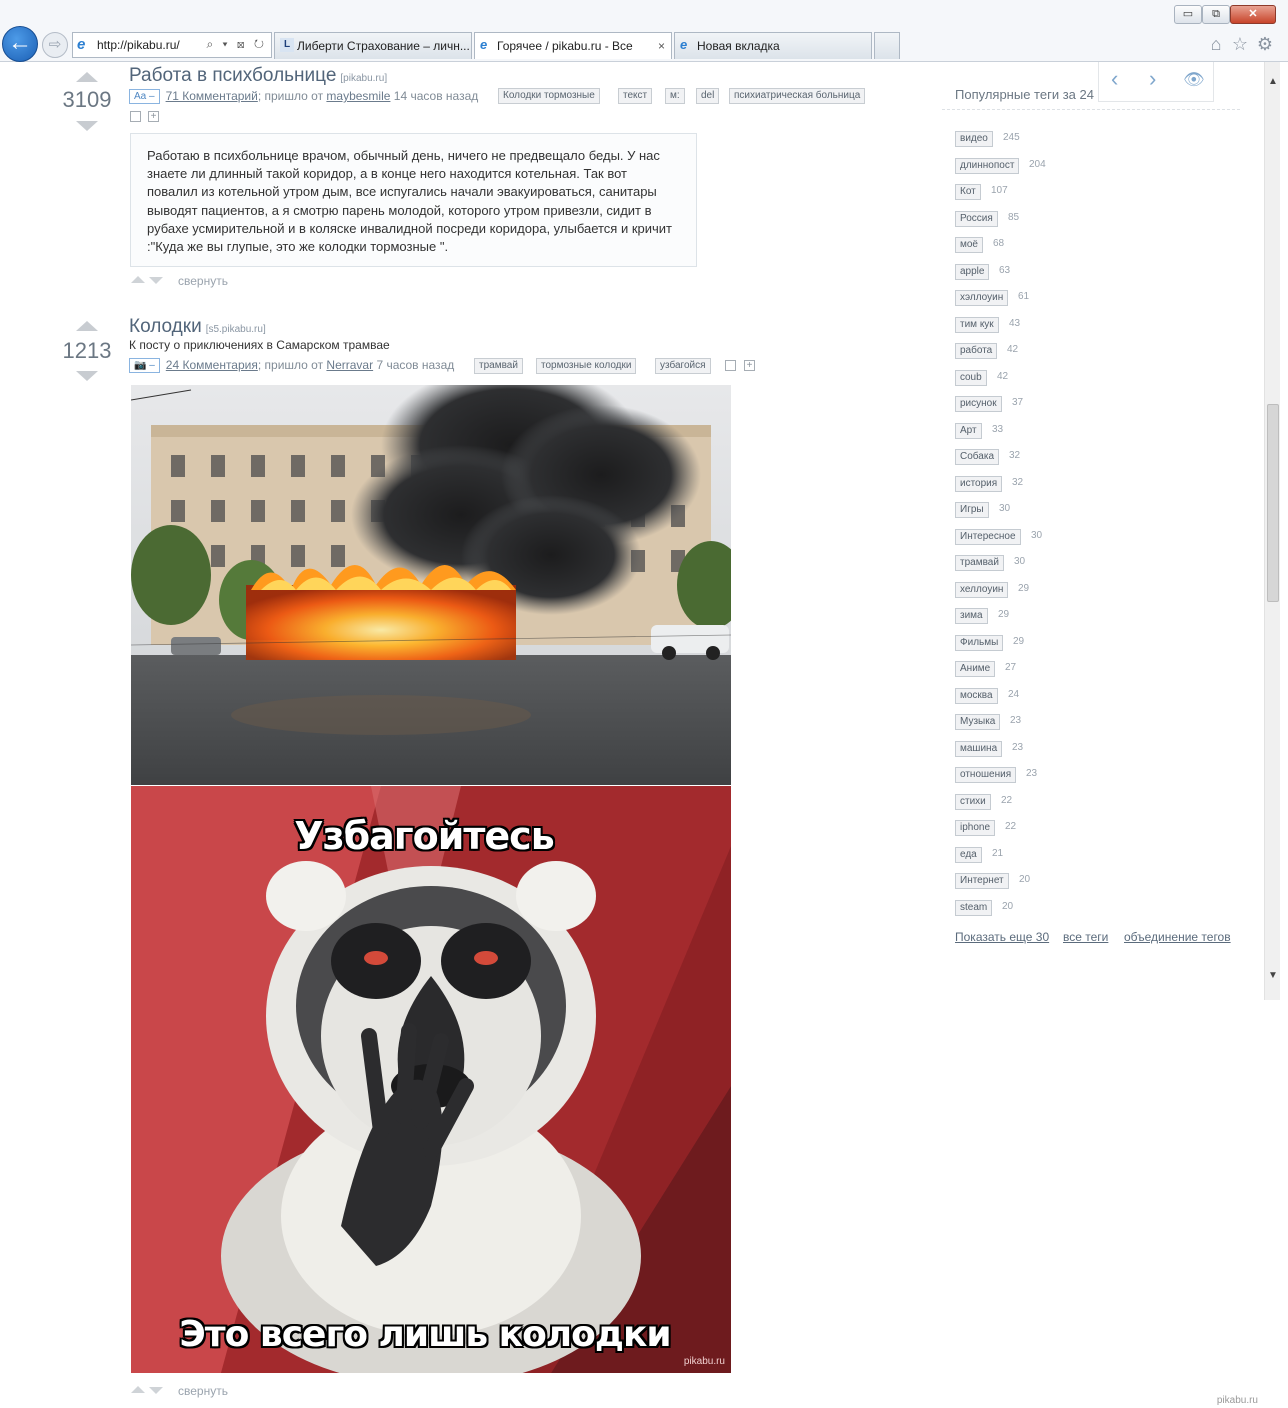 Image resolution: width=1288 pixels, height=1408 pixels. Describe the element at coordinates (675, 96) in the screenshot. I see `post-tag: м:` at that location.